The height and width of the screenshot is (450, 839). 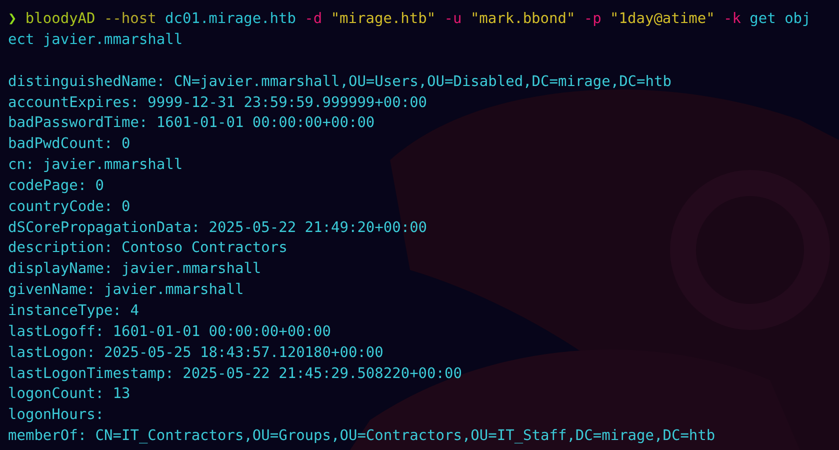 What do you see at coordinates (57, 416) in the screenshot?
I see `output-line: logonHours:` at bounding box center [57, 416].